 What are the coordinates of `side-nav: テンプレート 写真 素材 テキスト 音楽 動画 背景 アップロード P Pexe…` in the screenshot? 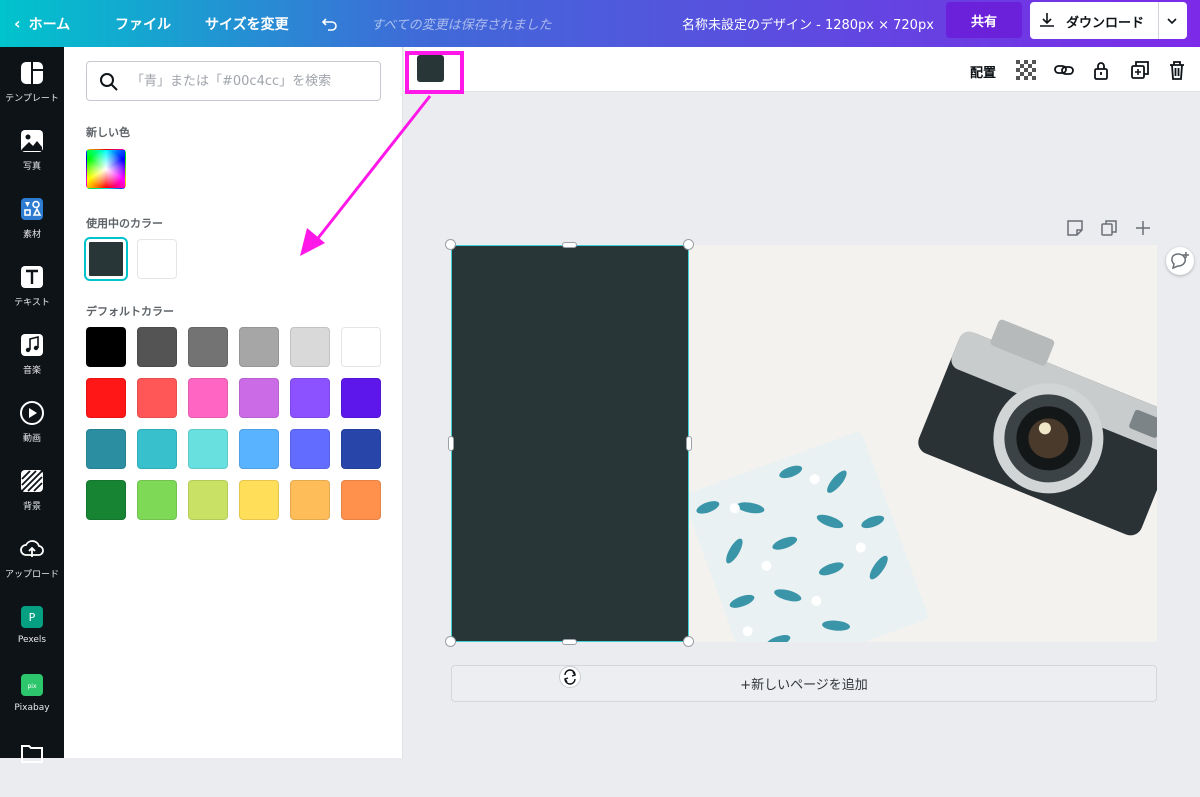 It's located at (32, 405).